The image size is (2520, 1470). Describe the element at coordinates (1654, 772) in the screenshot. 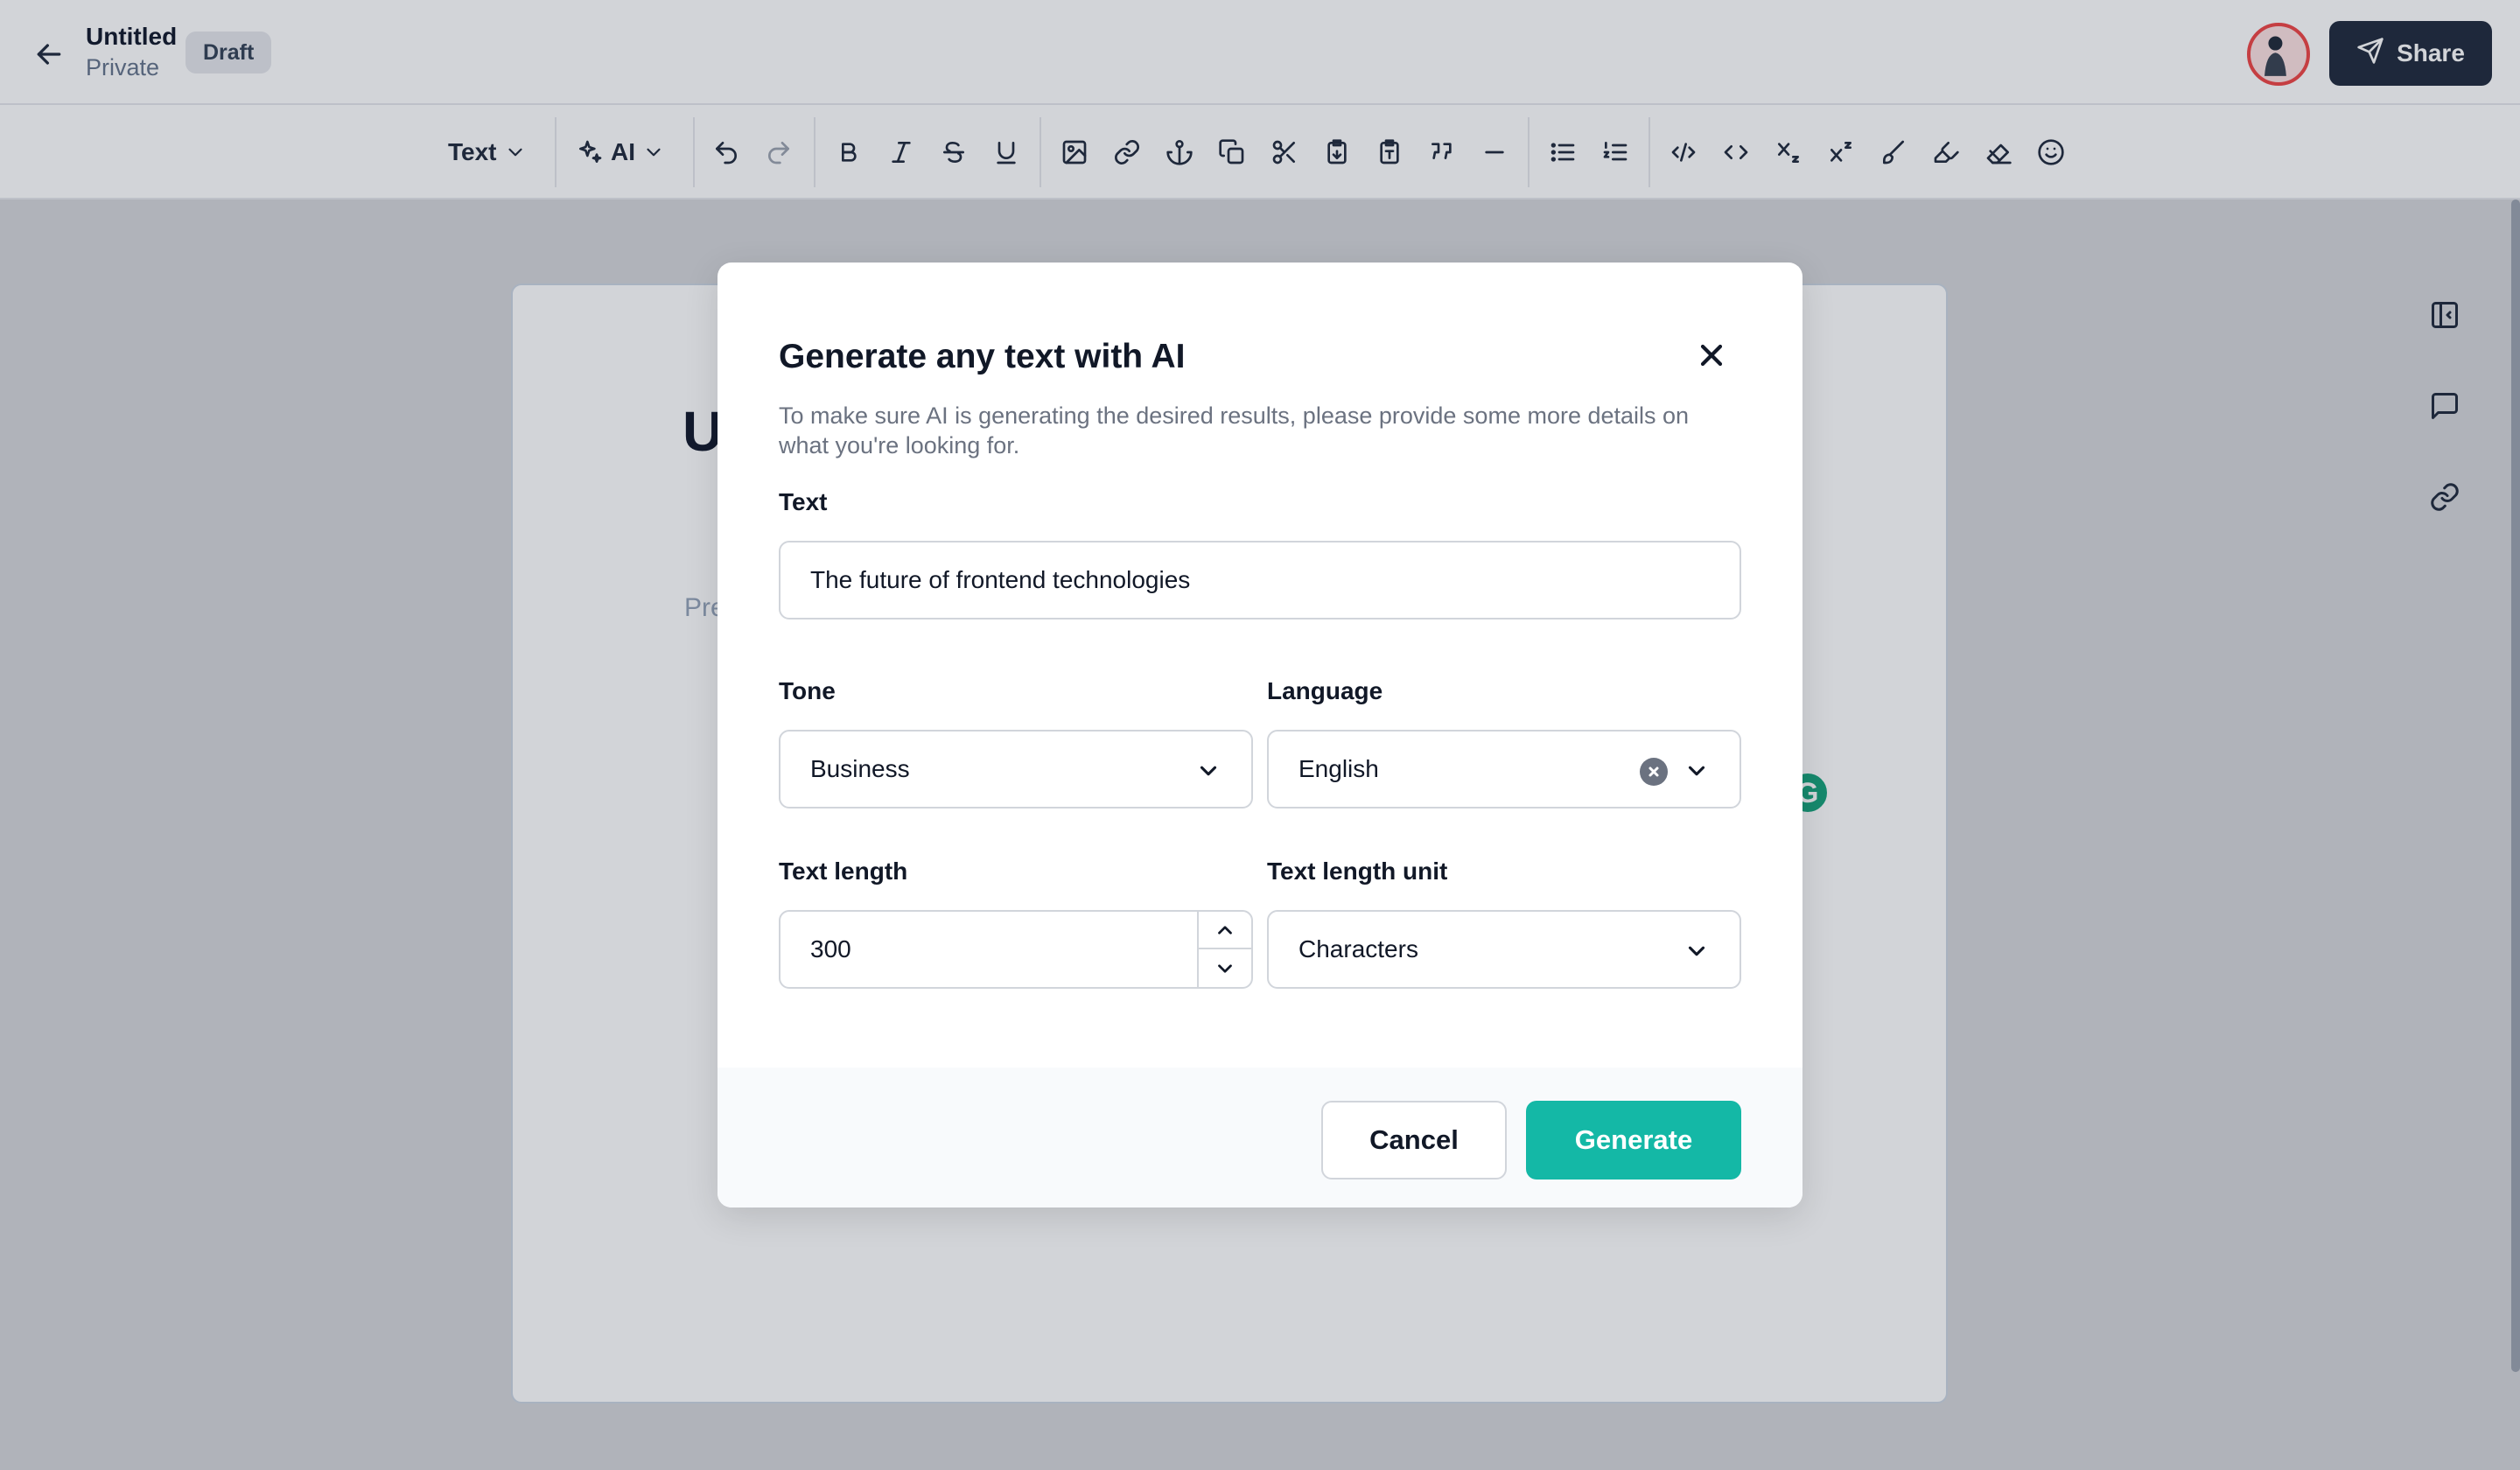

I see `clear-icon` at that location.